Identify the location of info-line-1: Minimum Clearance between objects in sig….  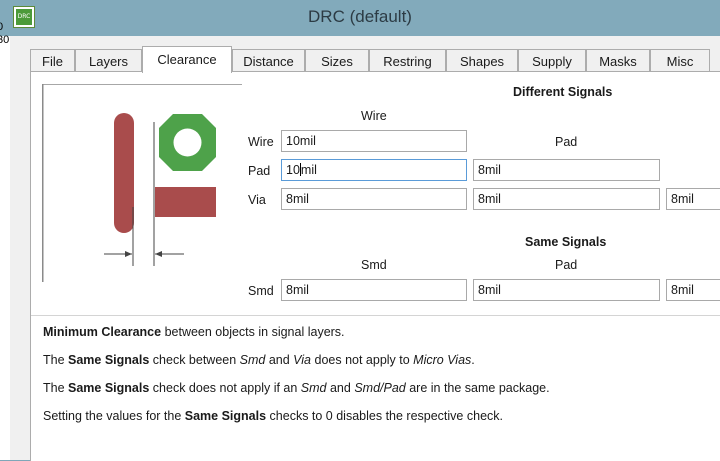
(194, 332).